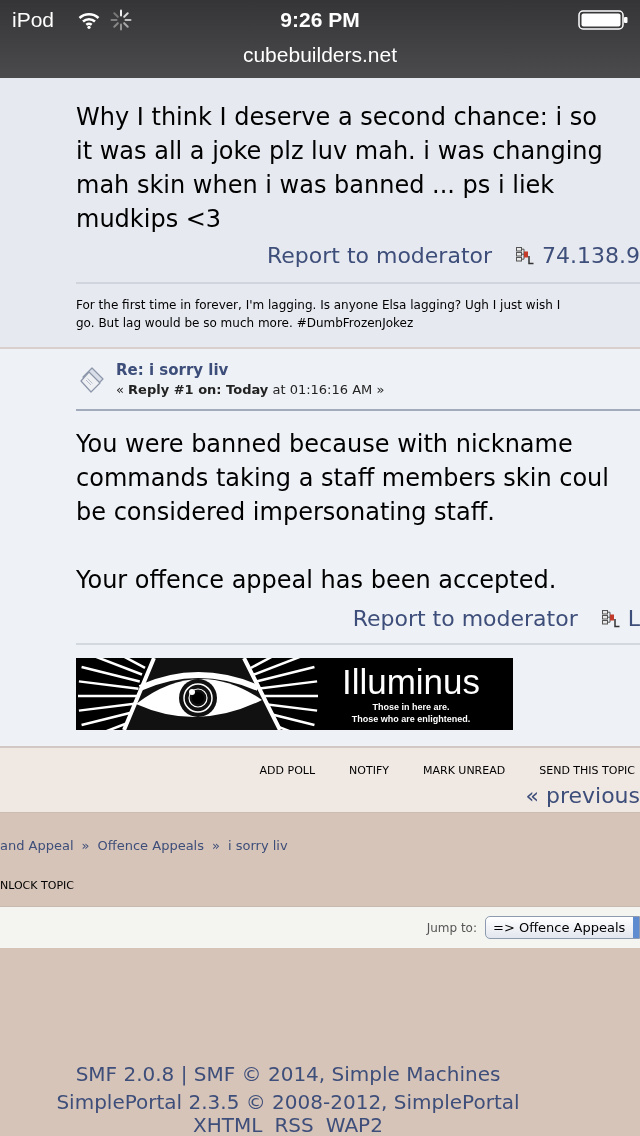 This screenshot has width=640, height=1136. What do you see at coordinates (37, 885) in the screenshot?
I see `moderation-action-link: NLOCK TOPIC` at bounding box center [37, 885].